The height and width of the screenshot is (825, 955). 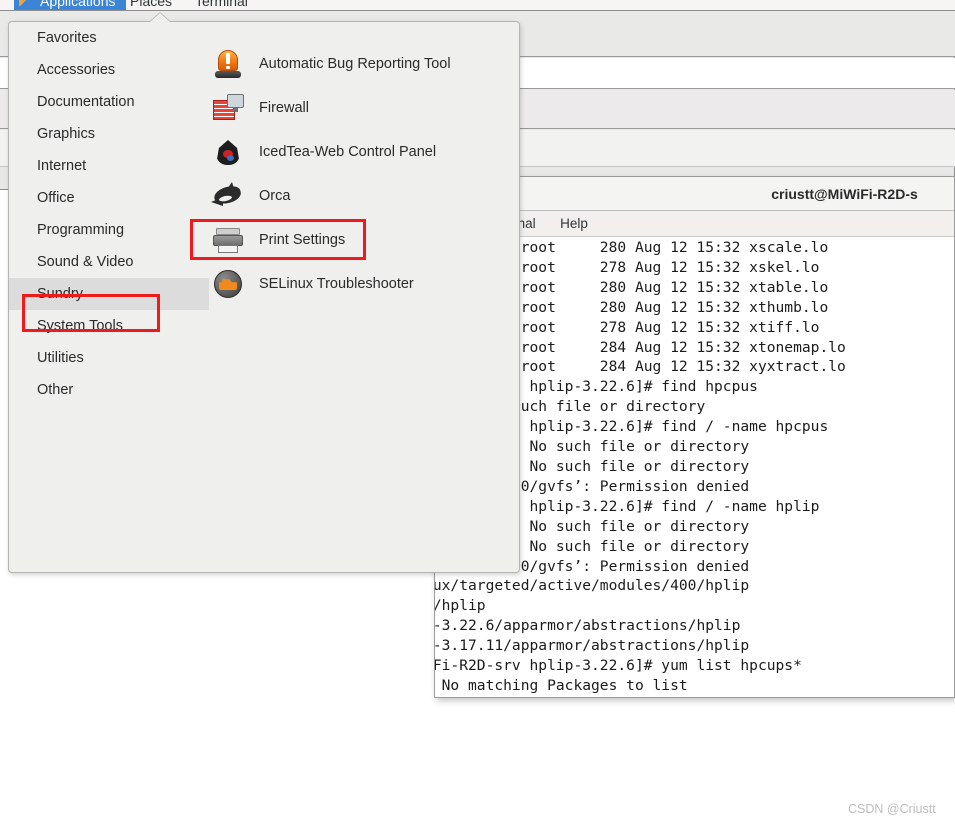 What do you see at coordinates (56, 198) in the screenshot?
I see `menu-category-office-label: Office` at bounding box center [56, 198].